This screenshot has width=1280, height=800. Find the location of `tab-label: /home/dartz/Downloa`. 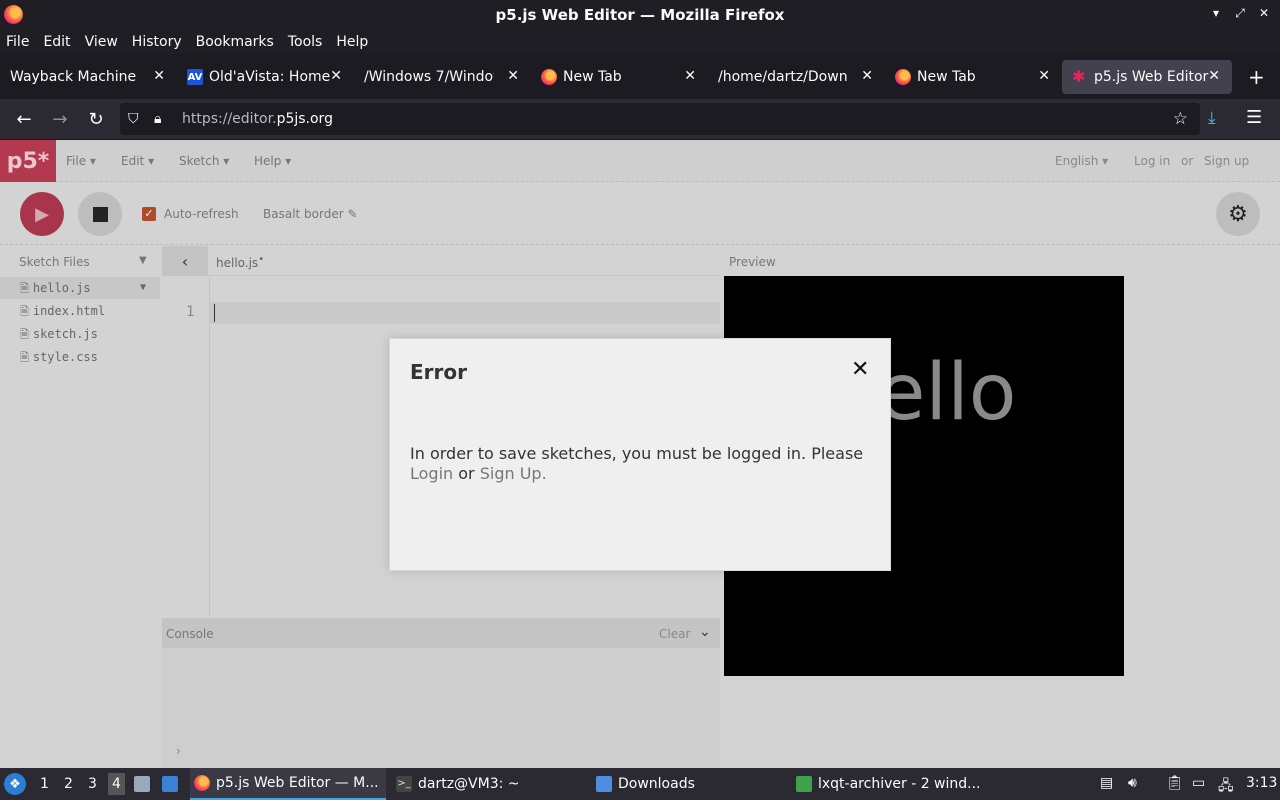

tab-label: /home/dartz/Downloa is located at coordinates (783, 77).